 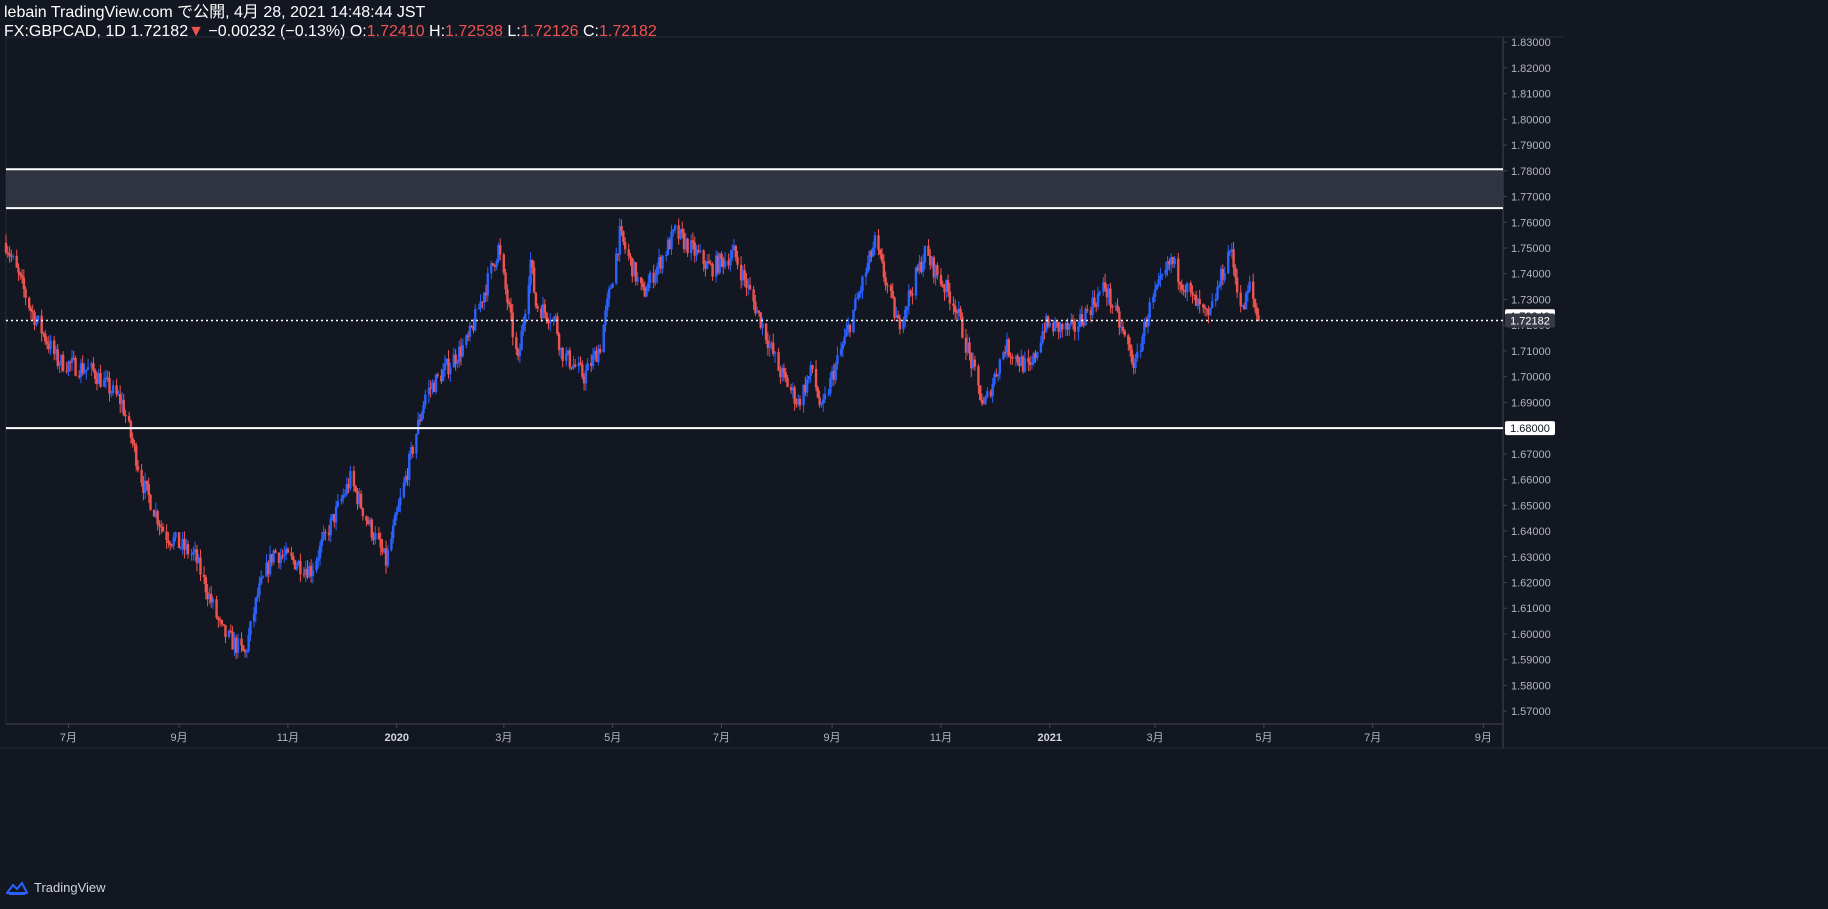 I want to click on y-tick-label-21: 1.62000, so click(x=1531, y=583).